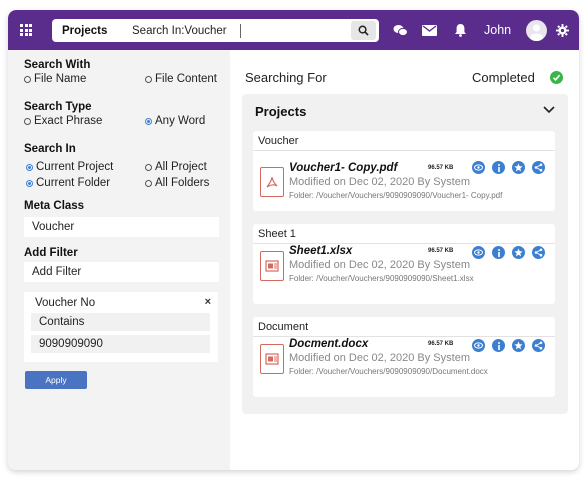  Describe the element at coordinates (272, 182) in the screenshot. I see `pdf-icon` at that location.